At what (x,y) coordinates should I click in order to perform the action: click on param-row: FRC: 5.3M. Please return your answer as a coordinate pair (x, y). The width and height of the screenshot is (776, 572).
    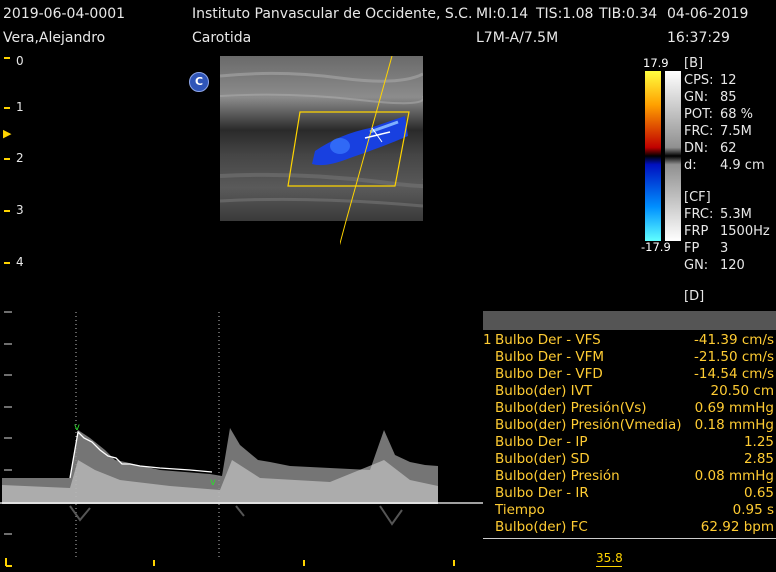
    Looking at the image, I should click on (730, 215).